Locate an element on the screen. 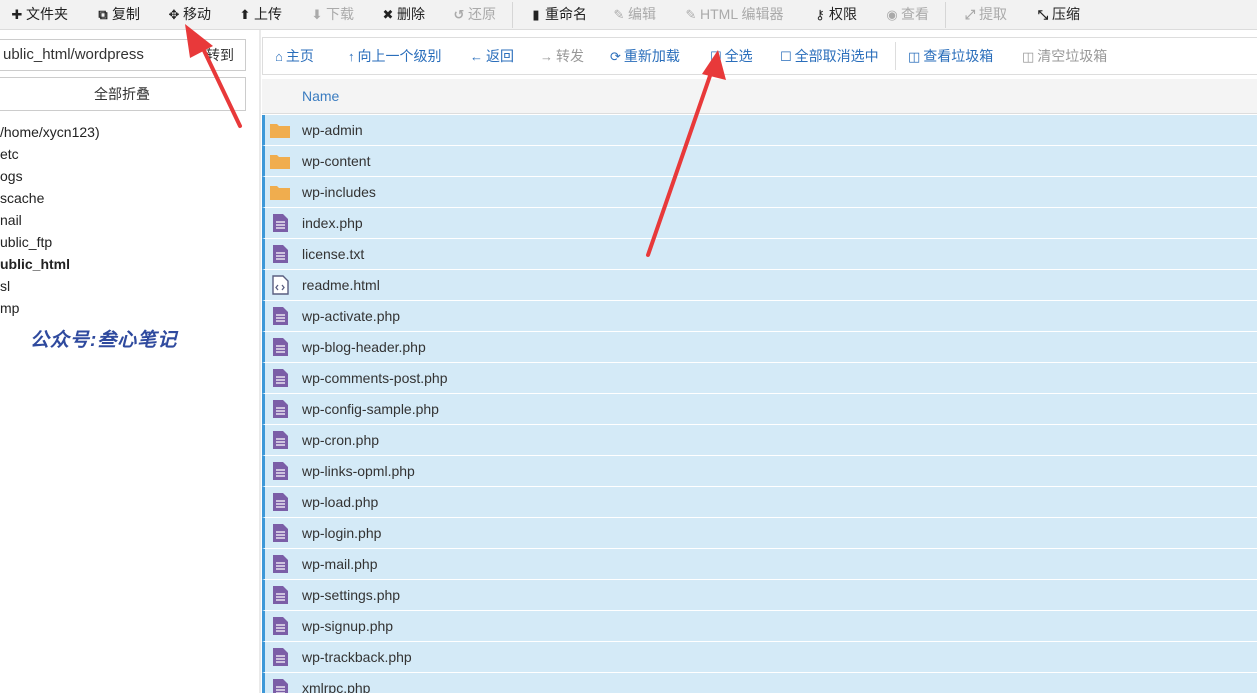 The width and height of the screenshot is (1257, 693). tree-item-tmp: mp is located at coordinates (9, 308).